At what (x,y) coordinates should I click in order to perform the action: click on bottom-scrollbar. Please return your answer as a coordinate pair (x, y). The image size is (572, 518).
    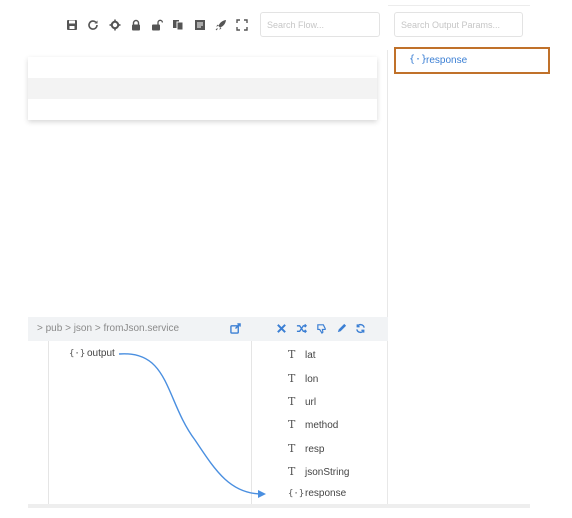
    Looking at the image, I should click on (279, 506).